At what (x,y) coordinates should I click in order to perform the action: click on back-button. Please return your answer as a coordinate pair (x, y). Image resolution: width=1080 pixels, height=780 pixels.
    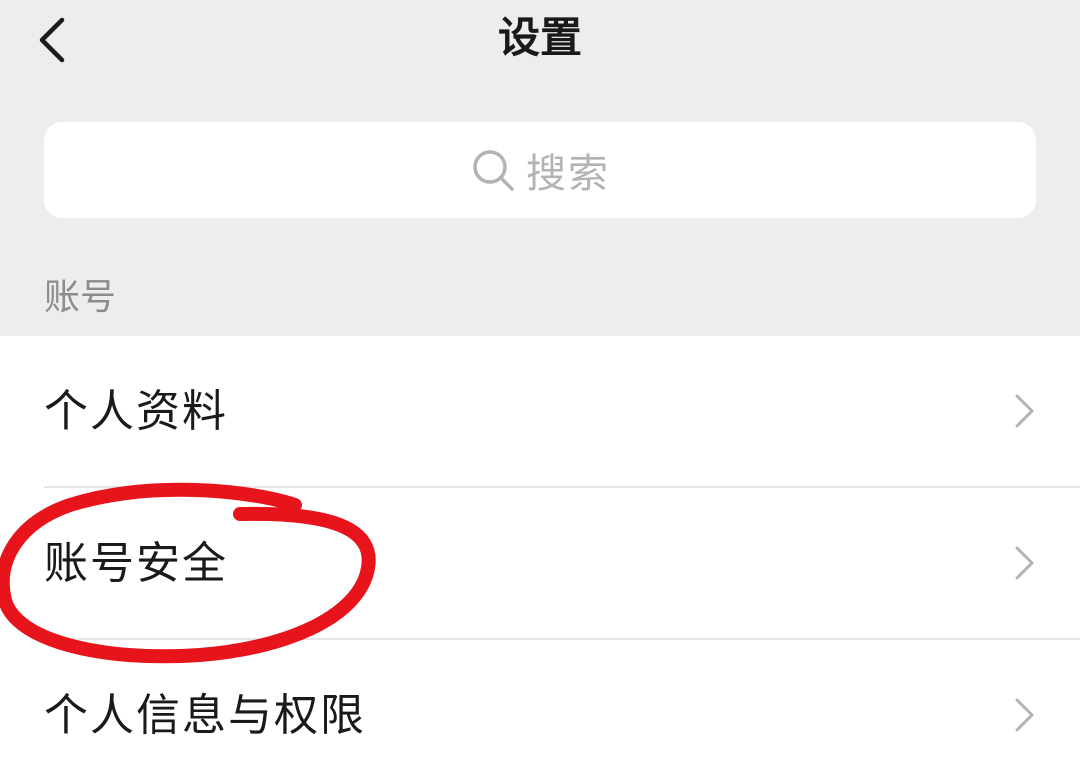
    Looking at the image, I should click on (54, 38).